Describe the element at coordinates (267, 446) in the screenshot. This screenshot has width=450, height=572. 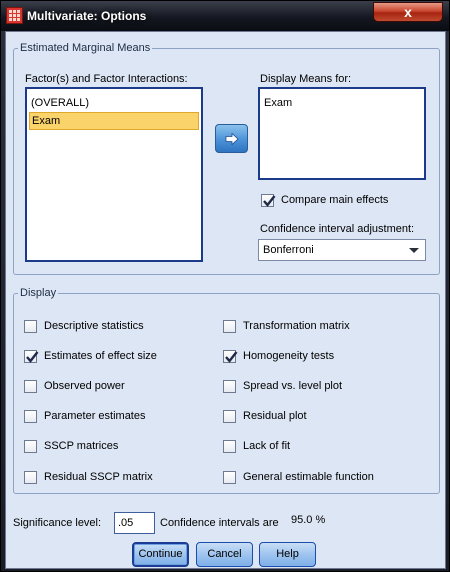
I see `lack-of-fit-label: Lack of fit` at that location.